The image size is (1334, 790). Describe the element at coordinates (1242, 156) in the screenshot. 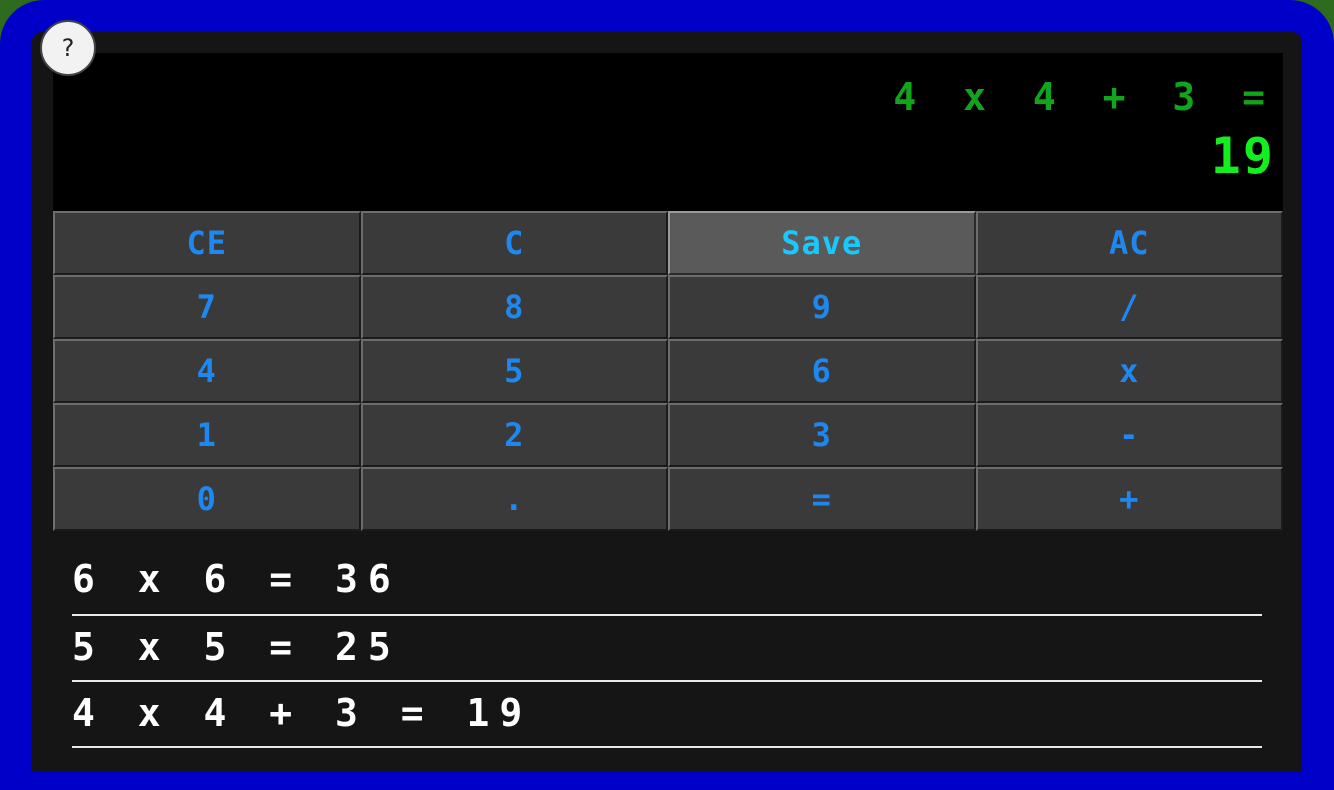

I see `result-display: 19` at that location.